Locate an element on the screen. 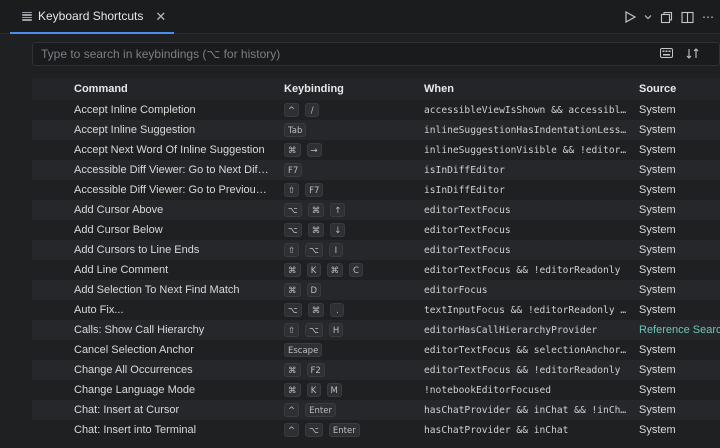 The width and height of the screenshot is (720, 448). keybinding-cell: ⌘ K ⌘ C is located at coordinates (349, 270).